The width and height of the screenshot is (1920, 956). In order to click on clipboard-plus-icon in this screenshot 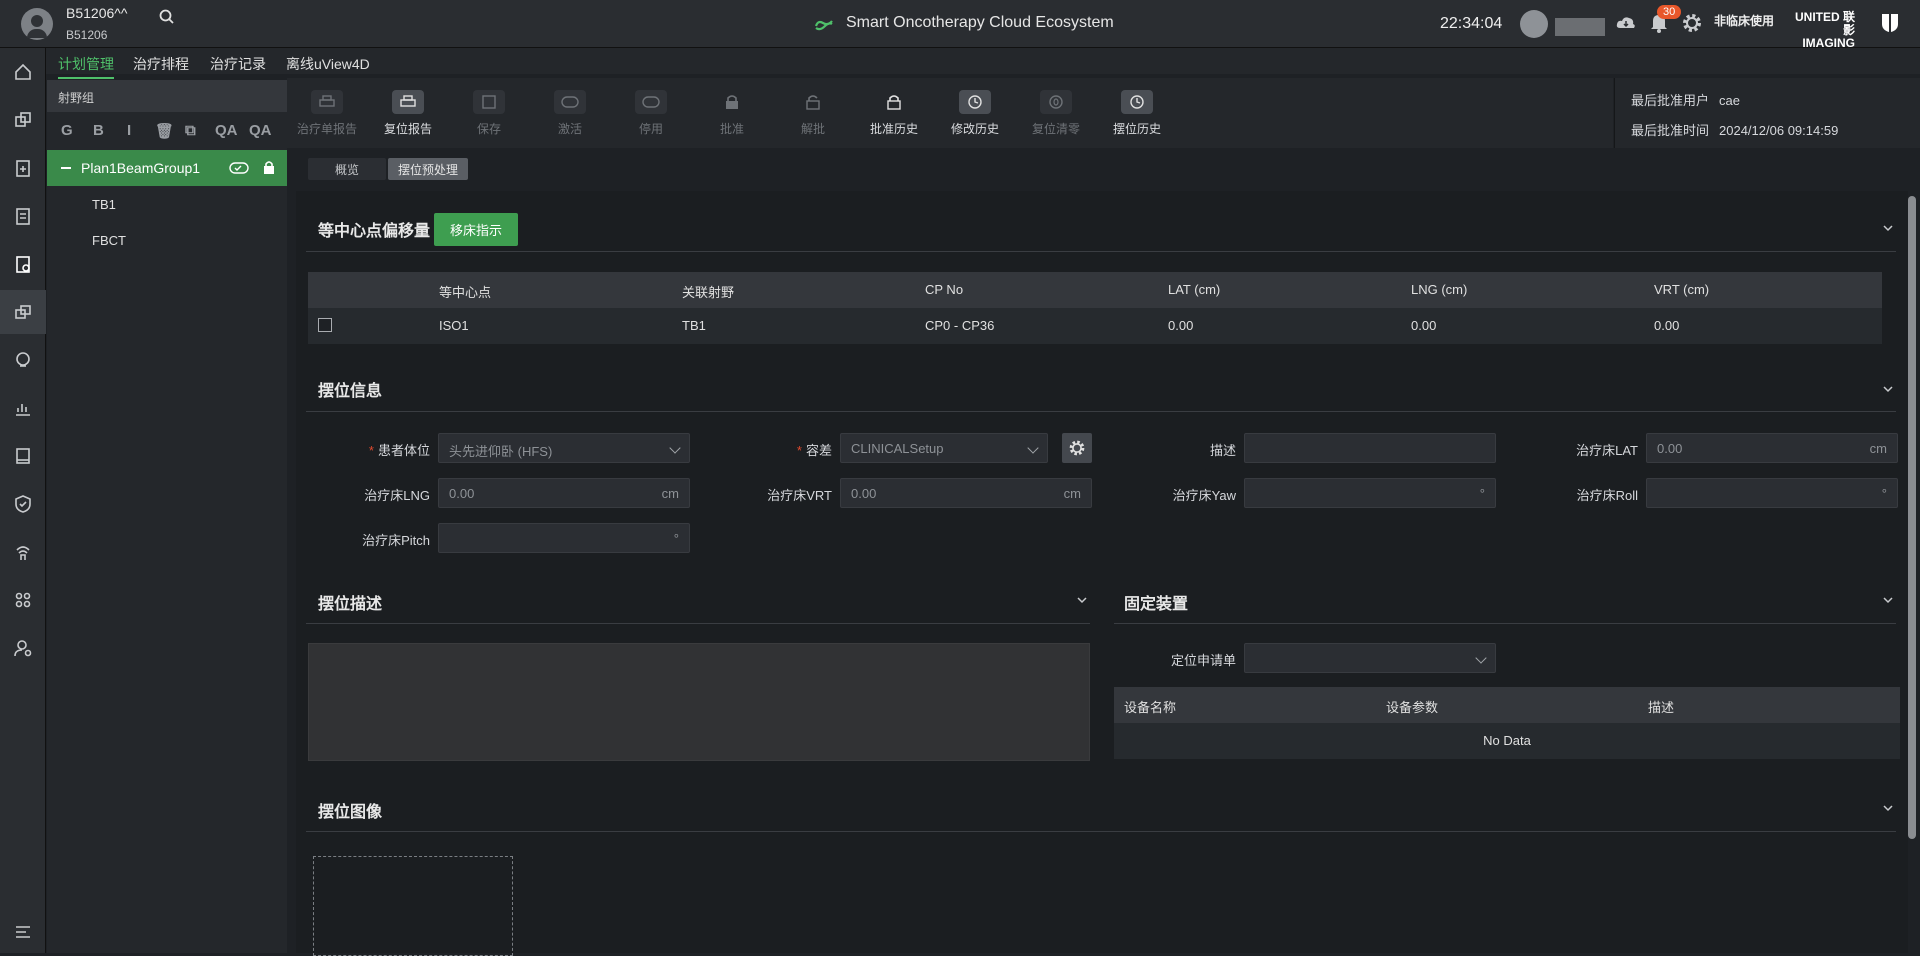, I will do `click(23, 168)`.